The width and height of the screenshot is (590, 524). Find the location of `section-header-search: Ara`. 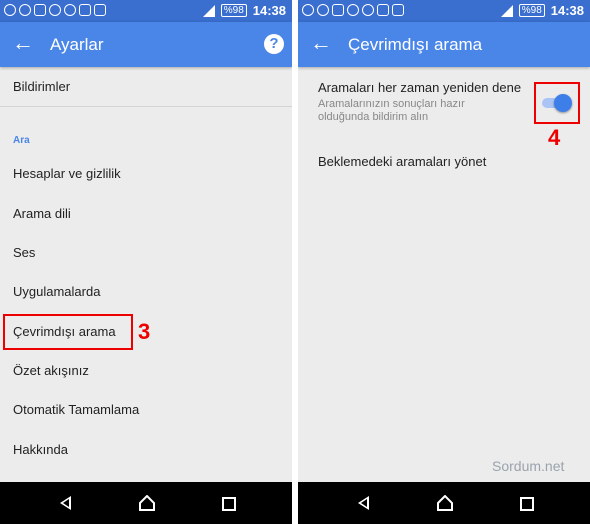

section-header-search: Ara is located at coordinates (21, 140).